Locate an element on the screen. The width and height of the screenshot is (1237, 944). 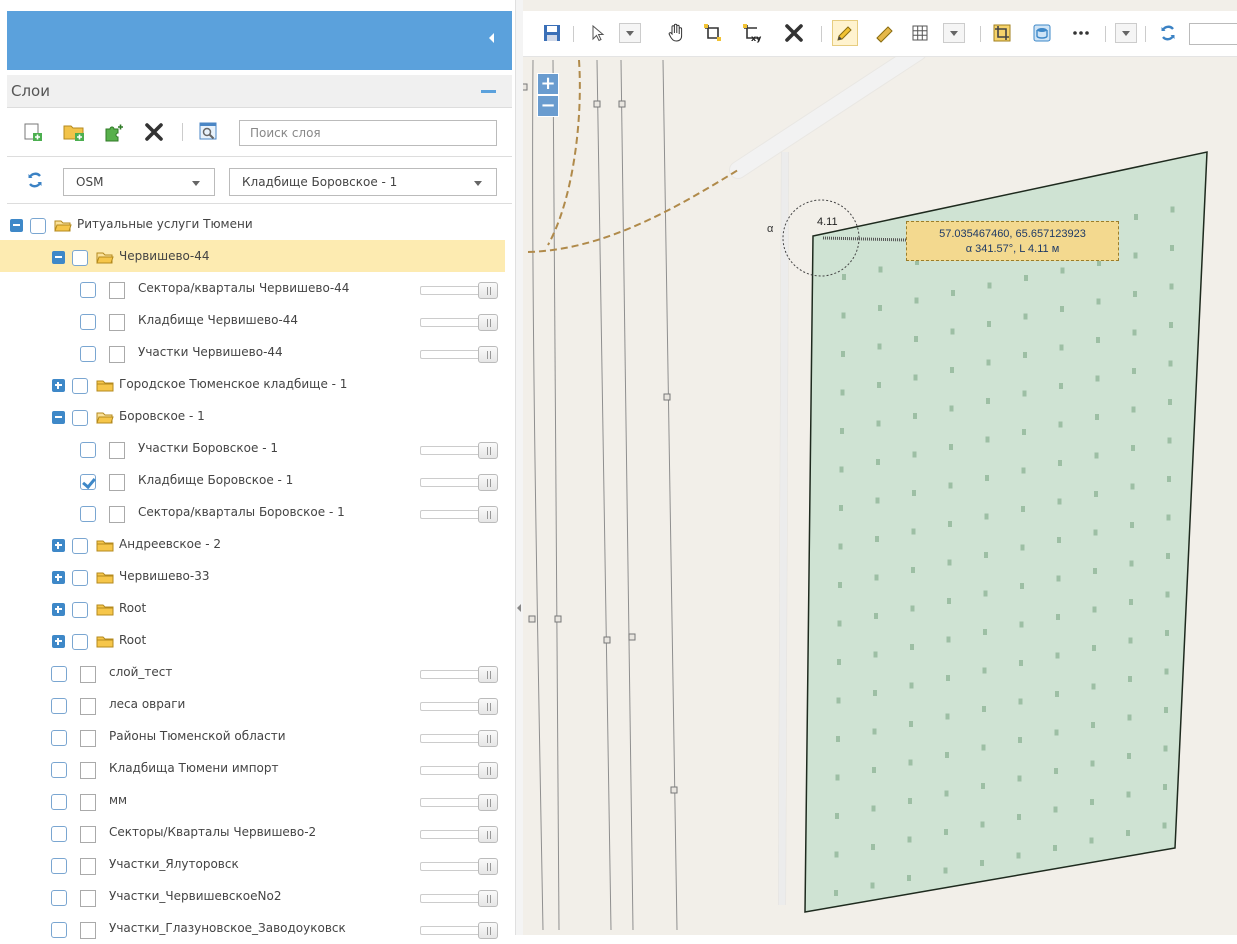
pan-button is located at coordinates (676, 33).